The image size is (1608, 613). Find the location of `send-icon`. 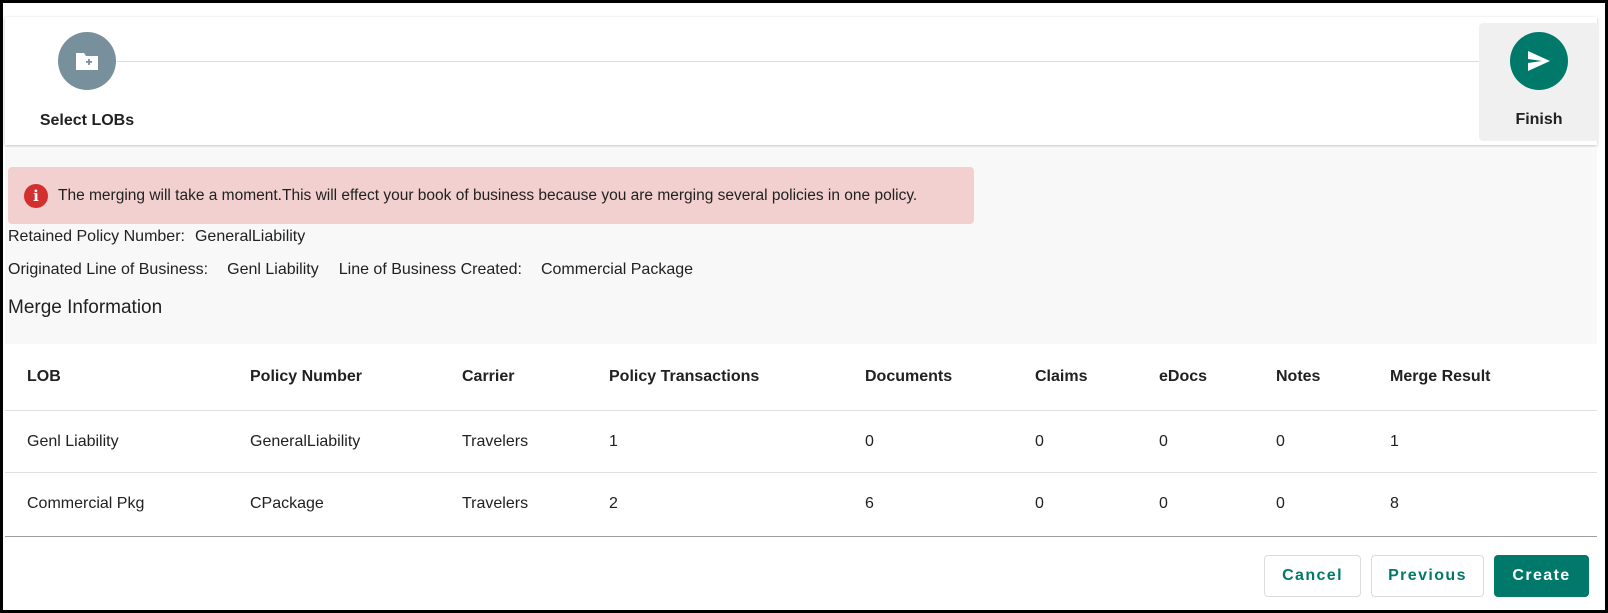

send-icon is located at coordinates (1539, 61).